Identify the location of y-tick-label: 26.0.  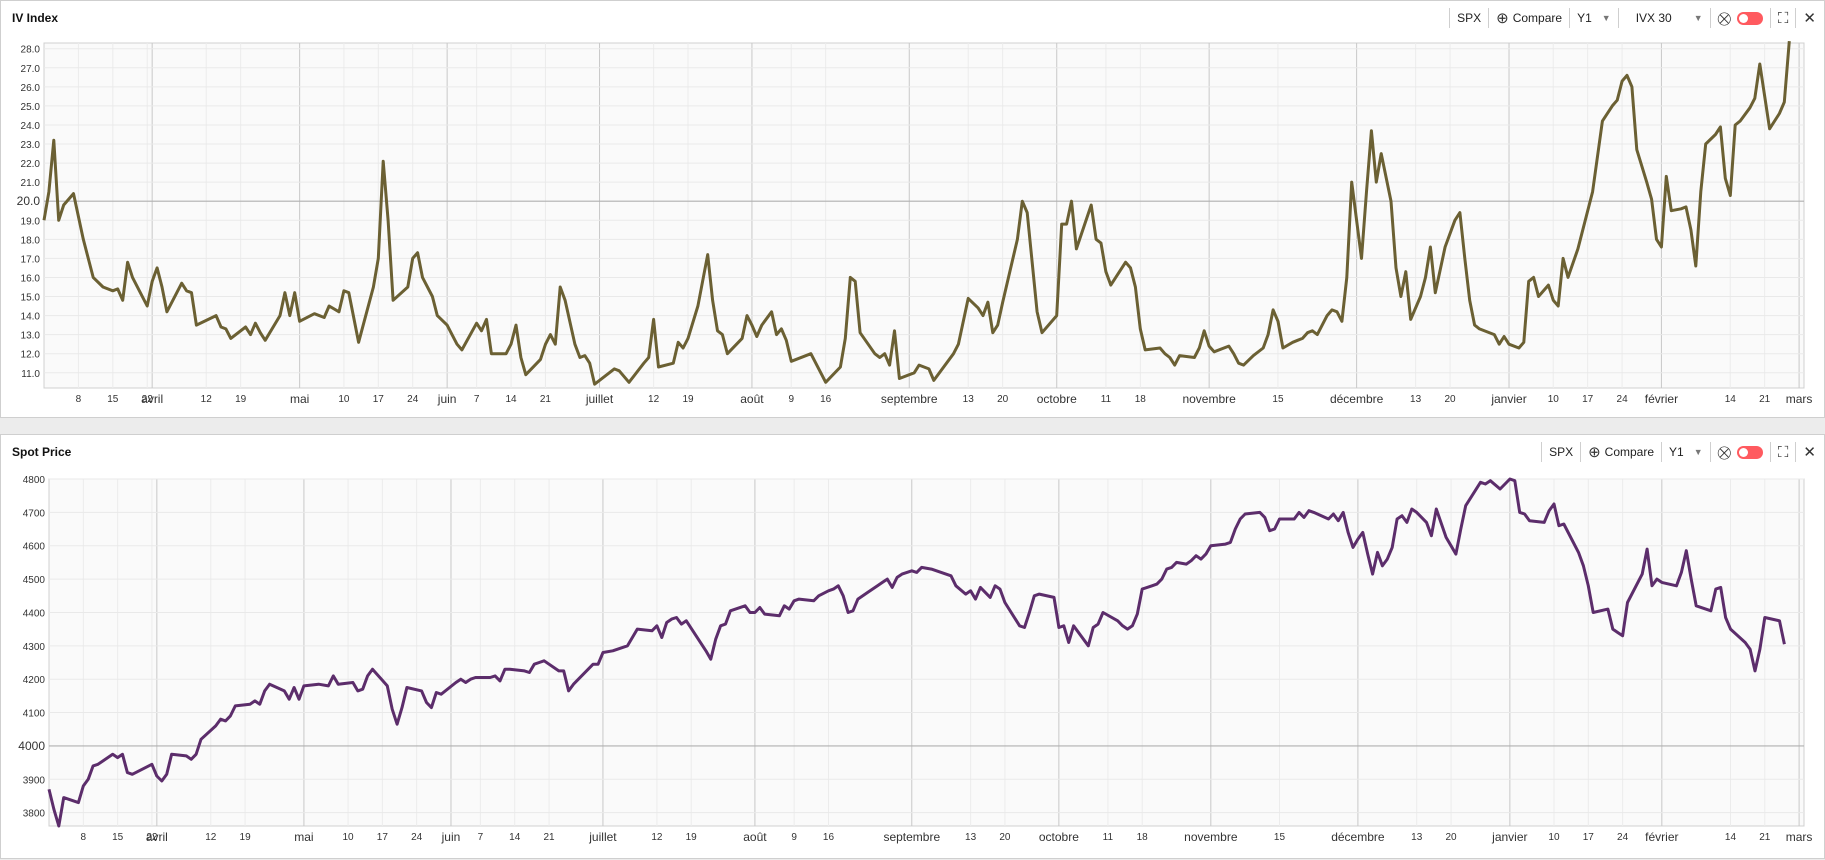
(31, 88).